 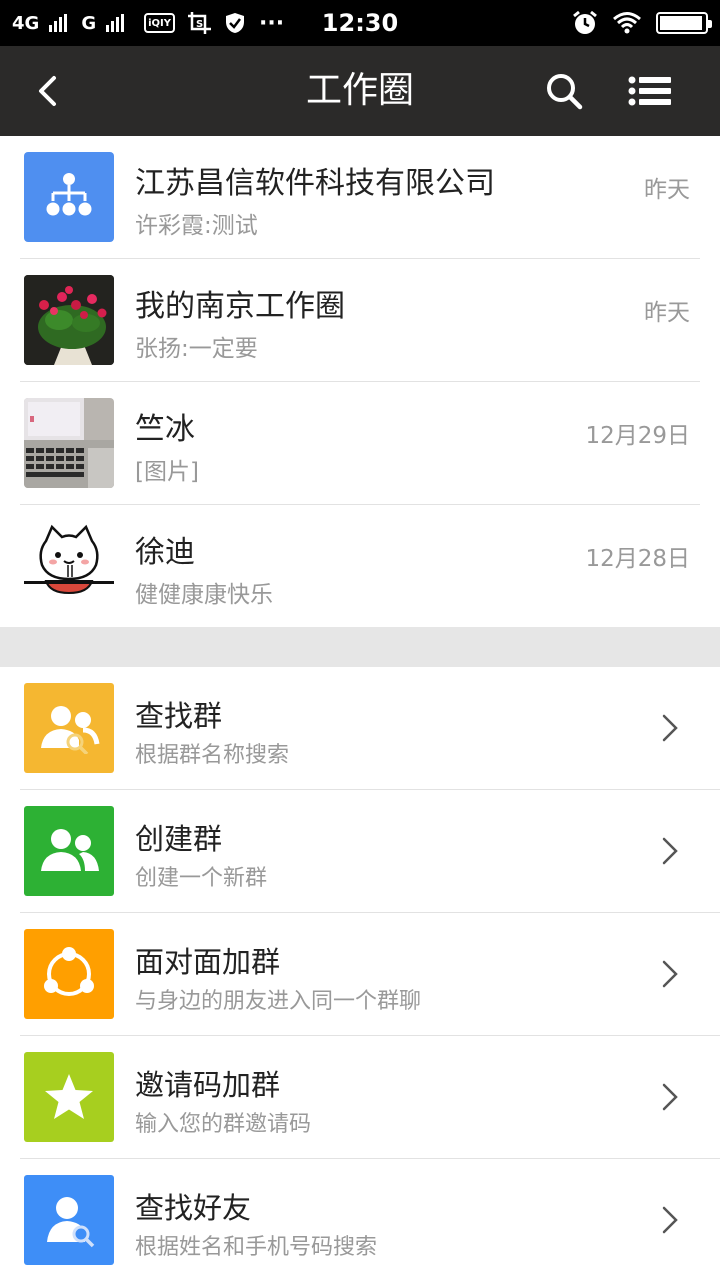 I want to click on section-divider, so click(x=360, y=647).